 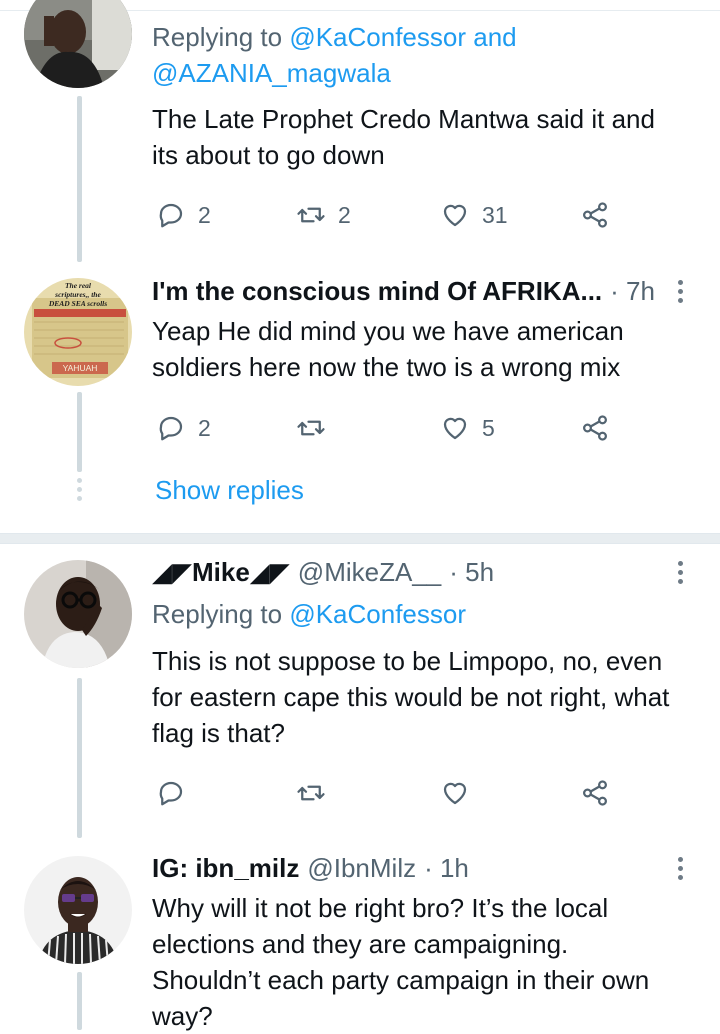 I want to click on username: @MikeZA__, so click(x=369, y=572).